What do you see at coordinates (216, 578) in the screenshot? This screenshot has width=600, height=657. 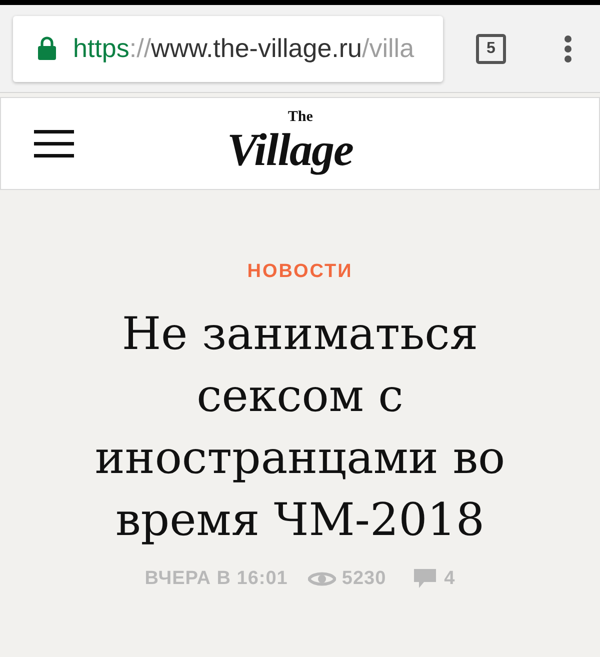 I see `publish-date: ВЧЕРА В 16:01` at bounding box center [216, 578].